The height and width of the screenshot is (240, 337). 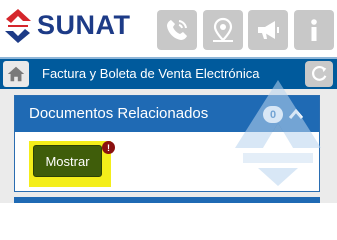 I want to click on title-bar: Factura y Boleta de Venta Electrónica, so click(x=168, y=73).